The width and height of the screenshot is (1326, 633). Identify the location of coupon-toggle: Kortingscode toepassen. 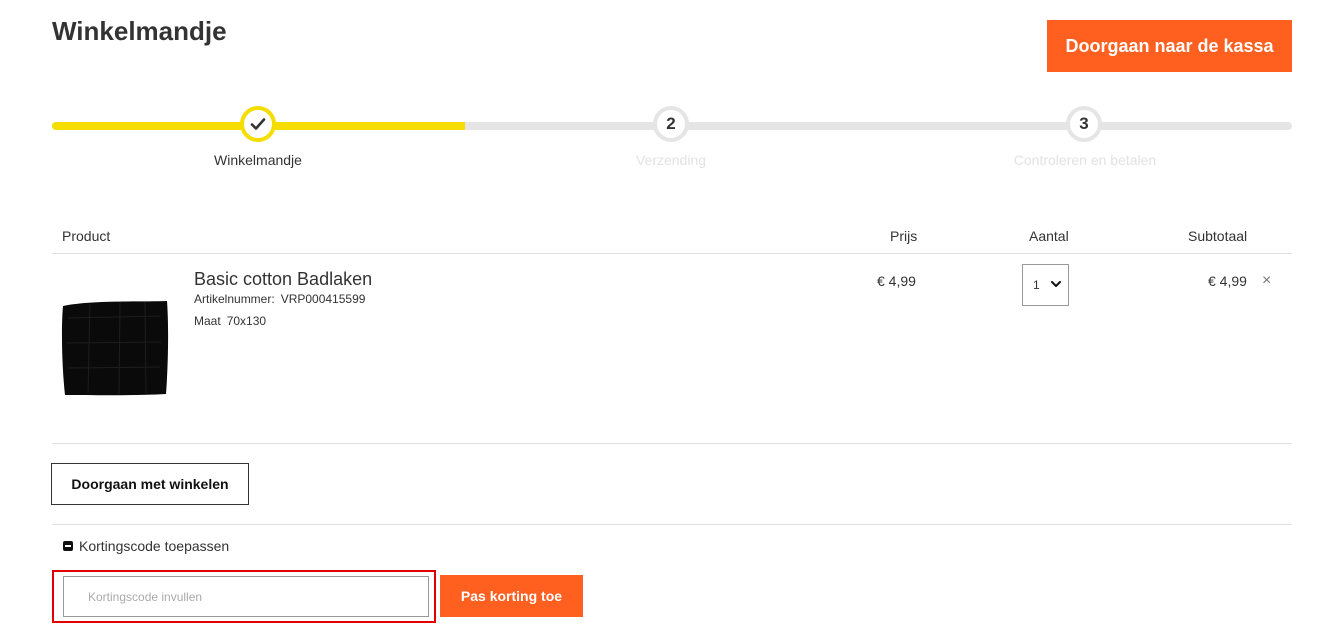
(146, 546).